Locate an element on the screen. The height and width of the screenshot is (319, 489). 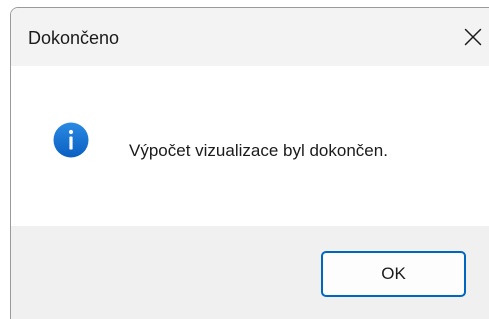
close-icon is located at coordinates (473, 37).